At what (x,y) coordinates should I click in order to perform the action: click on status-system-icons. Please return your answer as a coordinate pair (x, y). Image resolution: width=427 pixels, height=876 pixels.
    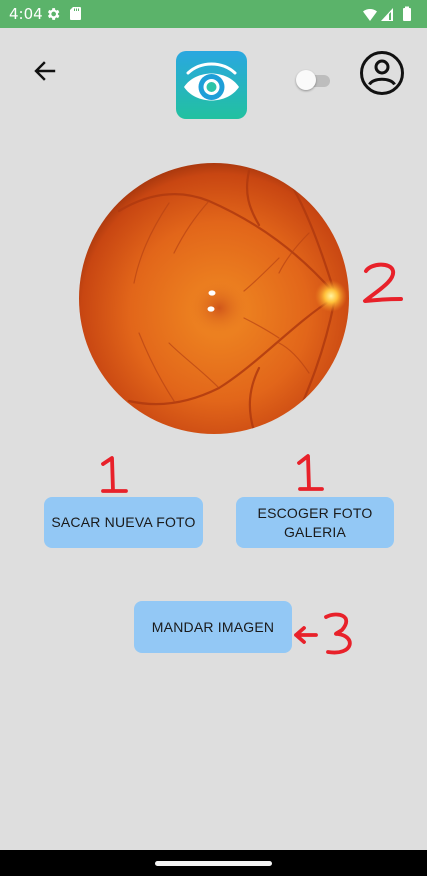
    Looking at the image, I should click on (387, 13).